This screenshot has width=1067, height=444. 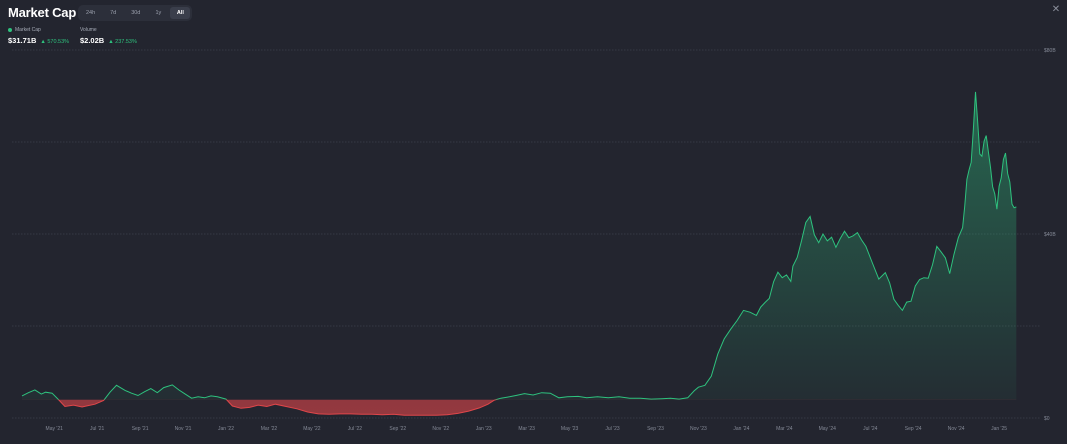 I want to click on x-tick-label: May '21, so click(x=55, y=429).